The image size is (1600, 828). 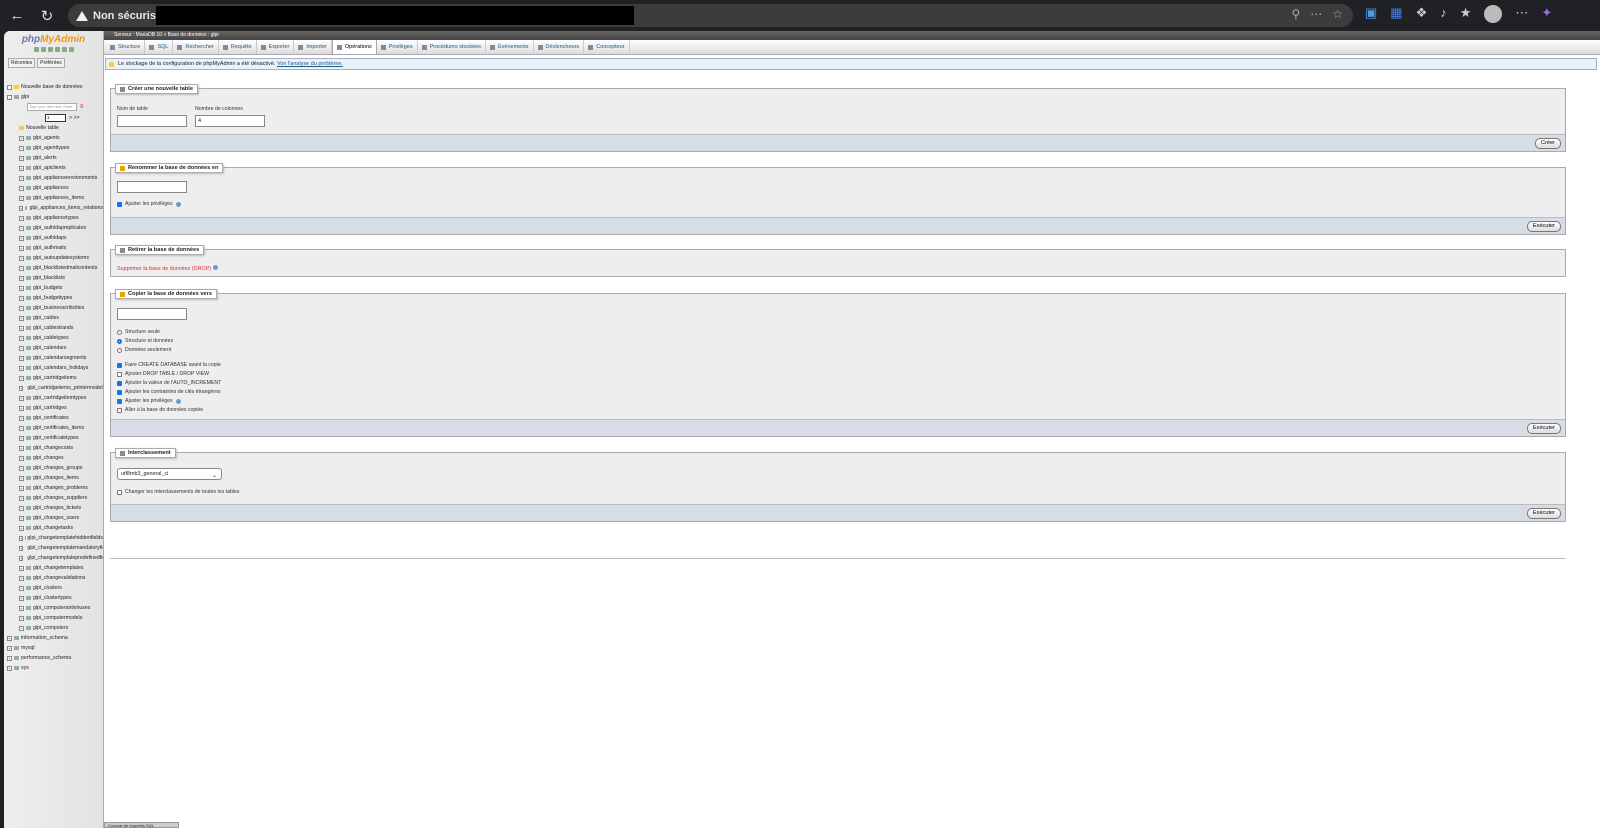 What do you see at coordinates (57, 49) in the screenshot?
I see `docs-icon` at bounding box center [57, 49].